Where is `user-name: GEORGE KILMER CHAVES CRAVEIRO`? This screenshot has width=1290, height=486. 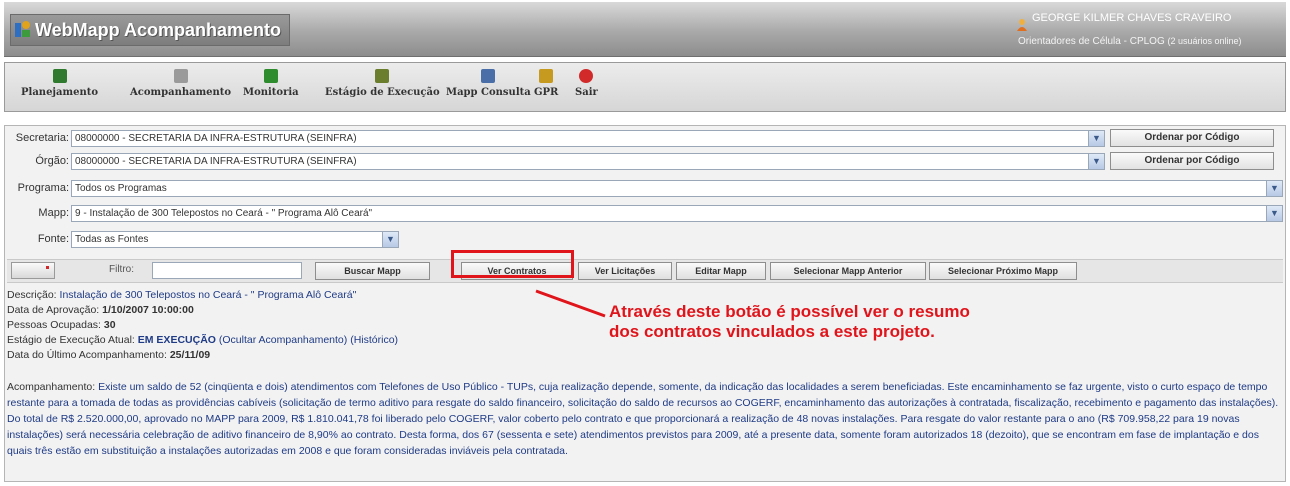 user-name: GEORGE KILMER CHAVES CRAVEIRO is located at coordinates (1132, 18).